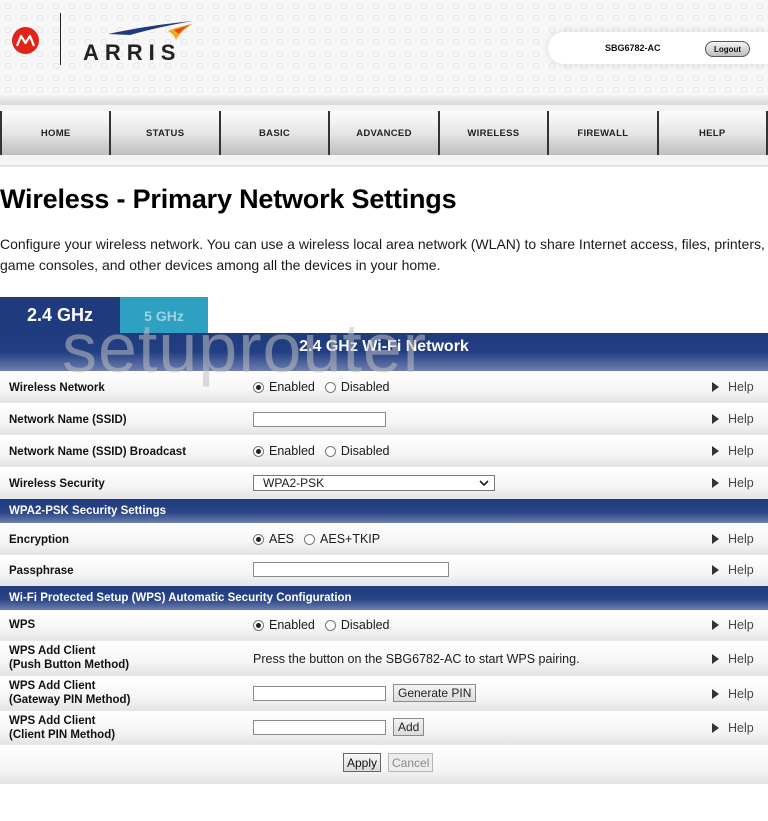 This screenshot has height=821, width=768. Describe the element at coordinates (330, 451) in the screenshot. I see `ssid-broadcast-disabled-radio` at that location.